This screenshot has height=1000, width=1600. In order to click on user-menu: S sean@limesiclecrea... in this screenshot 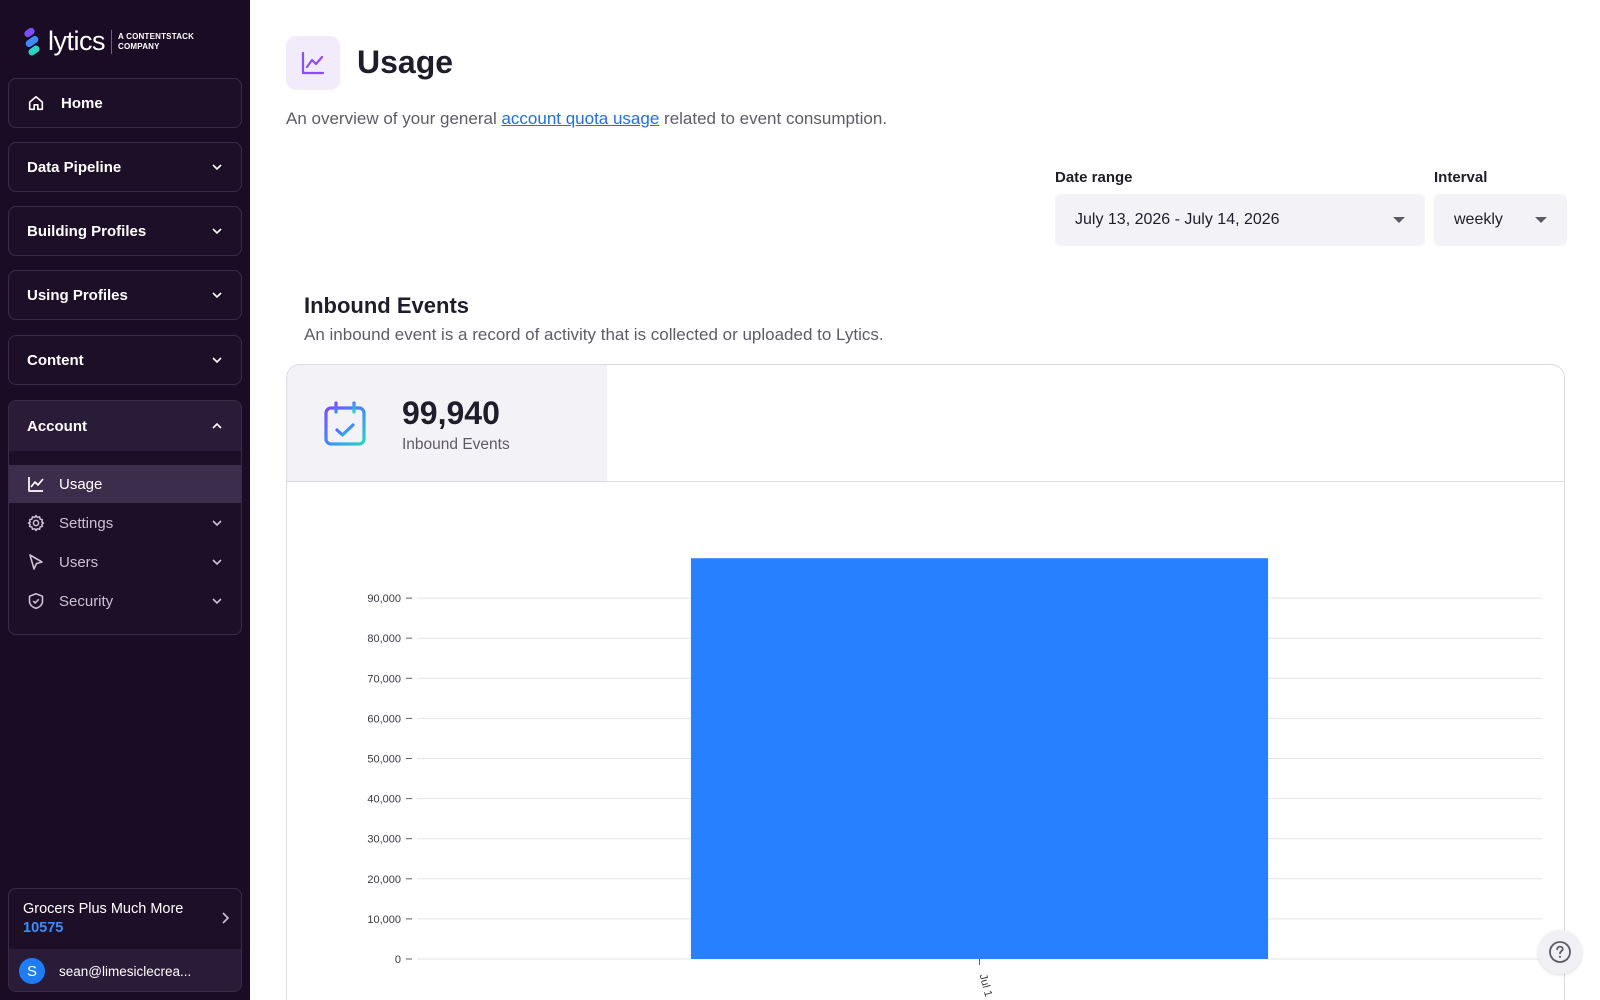, I will do `click(125, 970)`.